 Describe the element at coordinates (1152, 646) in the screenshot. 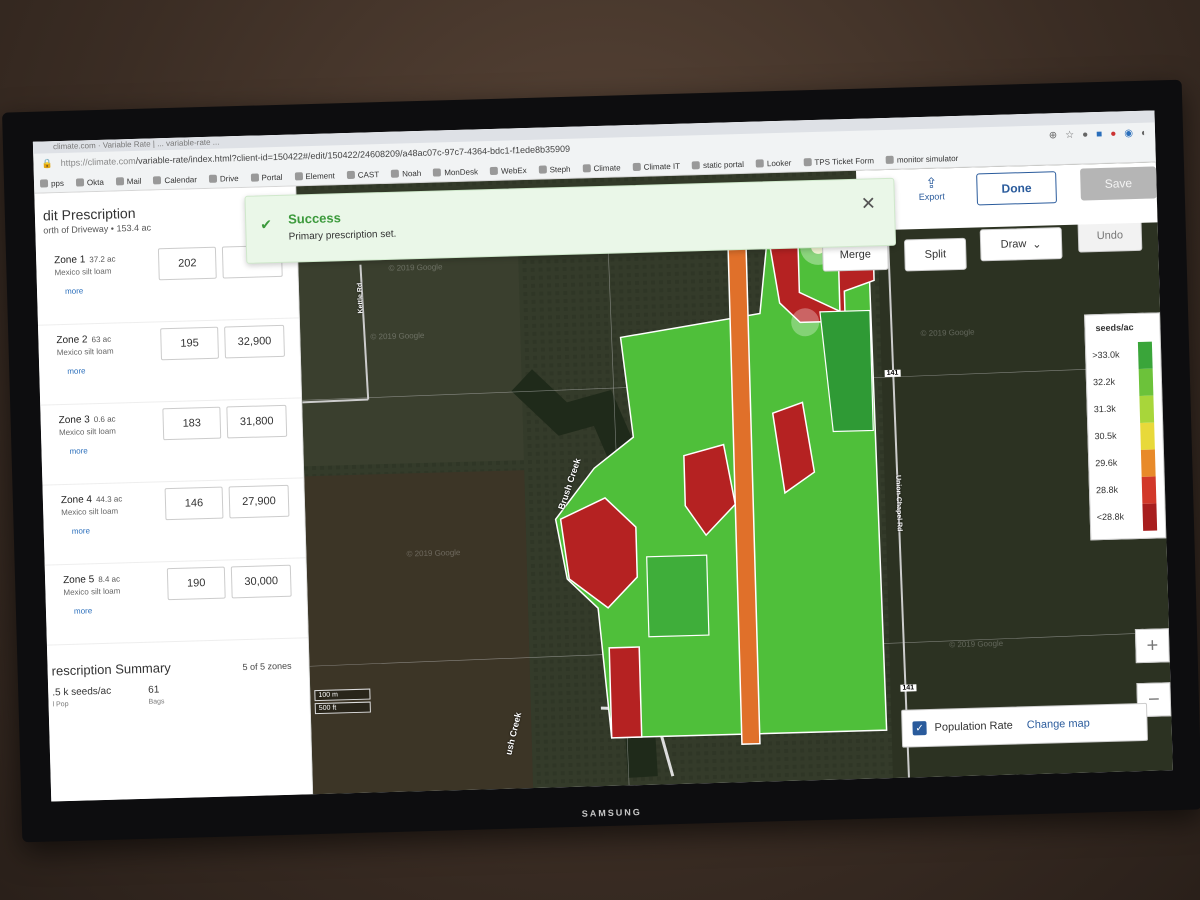

I see `zoom-in-button: +` at that location.